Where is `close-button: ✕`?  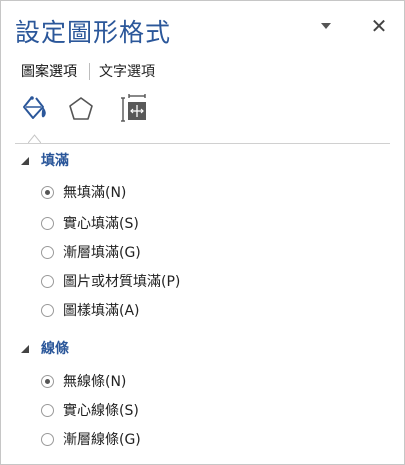 close-button: ✕ is located at coordinates (379, 26).